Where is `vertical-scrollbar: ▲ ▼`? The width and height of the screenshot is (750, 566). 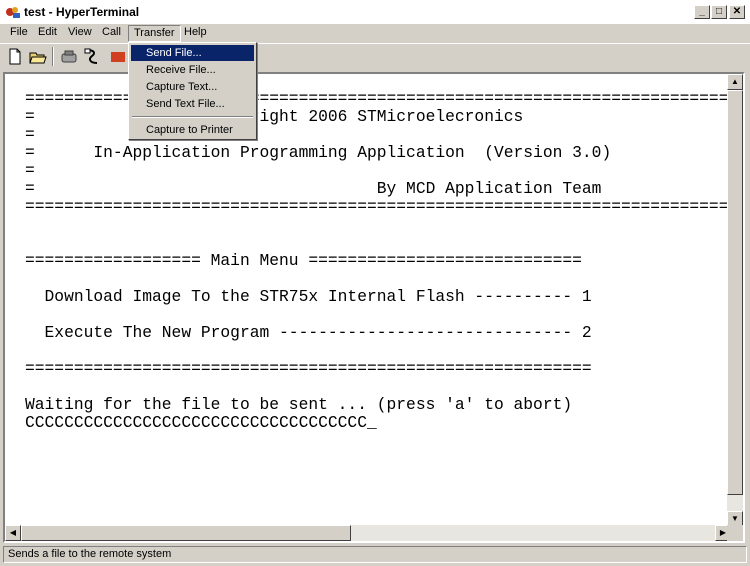 vertical-scrollbar: ▲ ▼ is located at coordinates (735, 300).